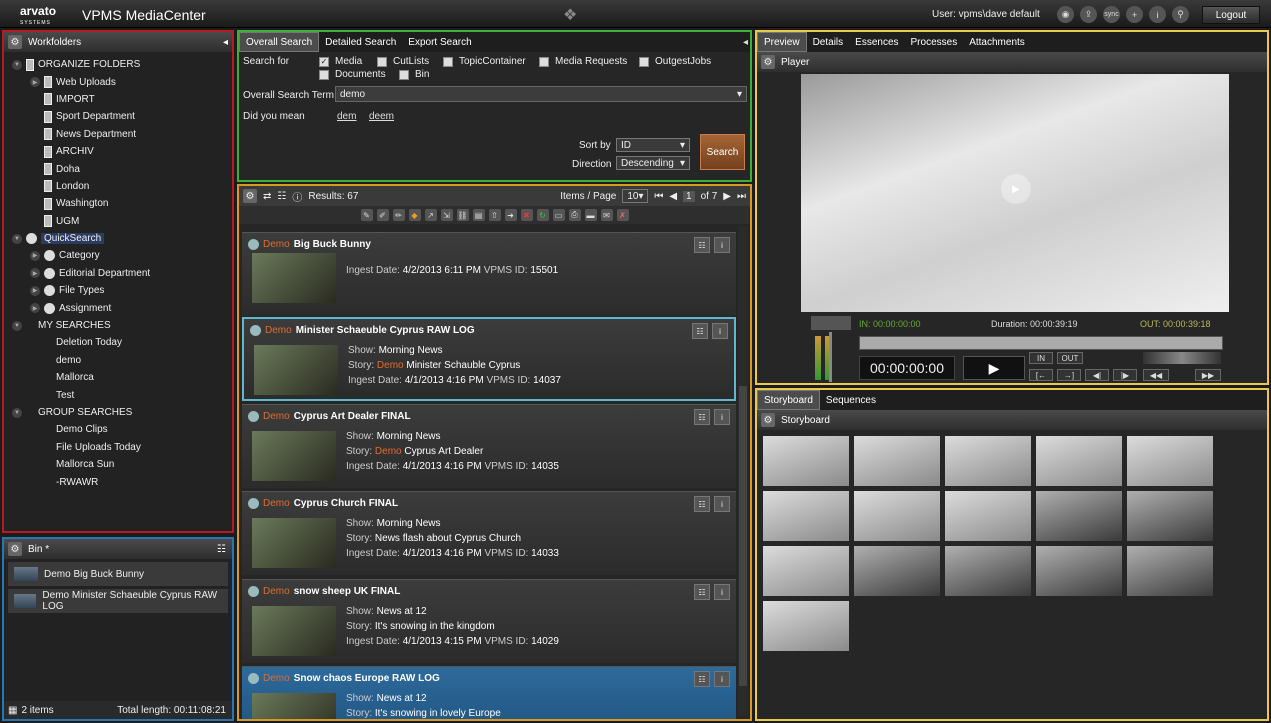  I want to click on tree-item: demo, so click(118, 360).